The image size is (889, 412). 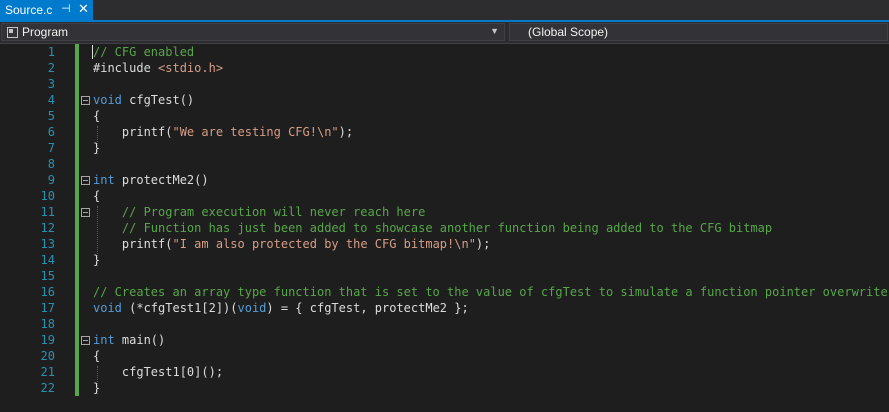 I want to click on project-dropdown: Program ▼, so click(x=253, y=32).